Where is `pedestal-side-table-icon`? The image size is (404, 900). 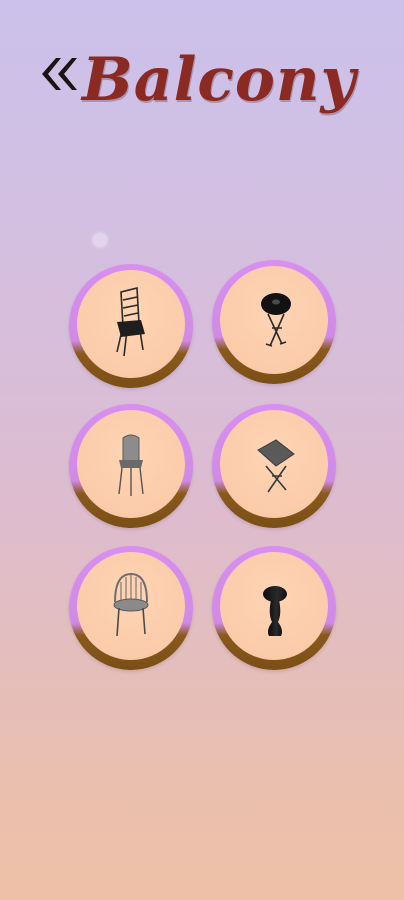 pedestal-side-table-icon is located at coordinates (275, 611).